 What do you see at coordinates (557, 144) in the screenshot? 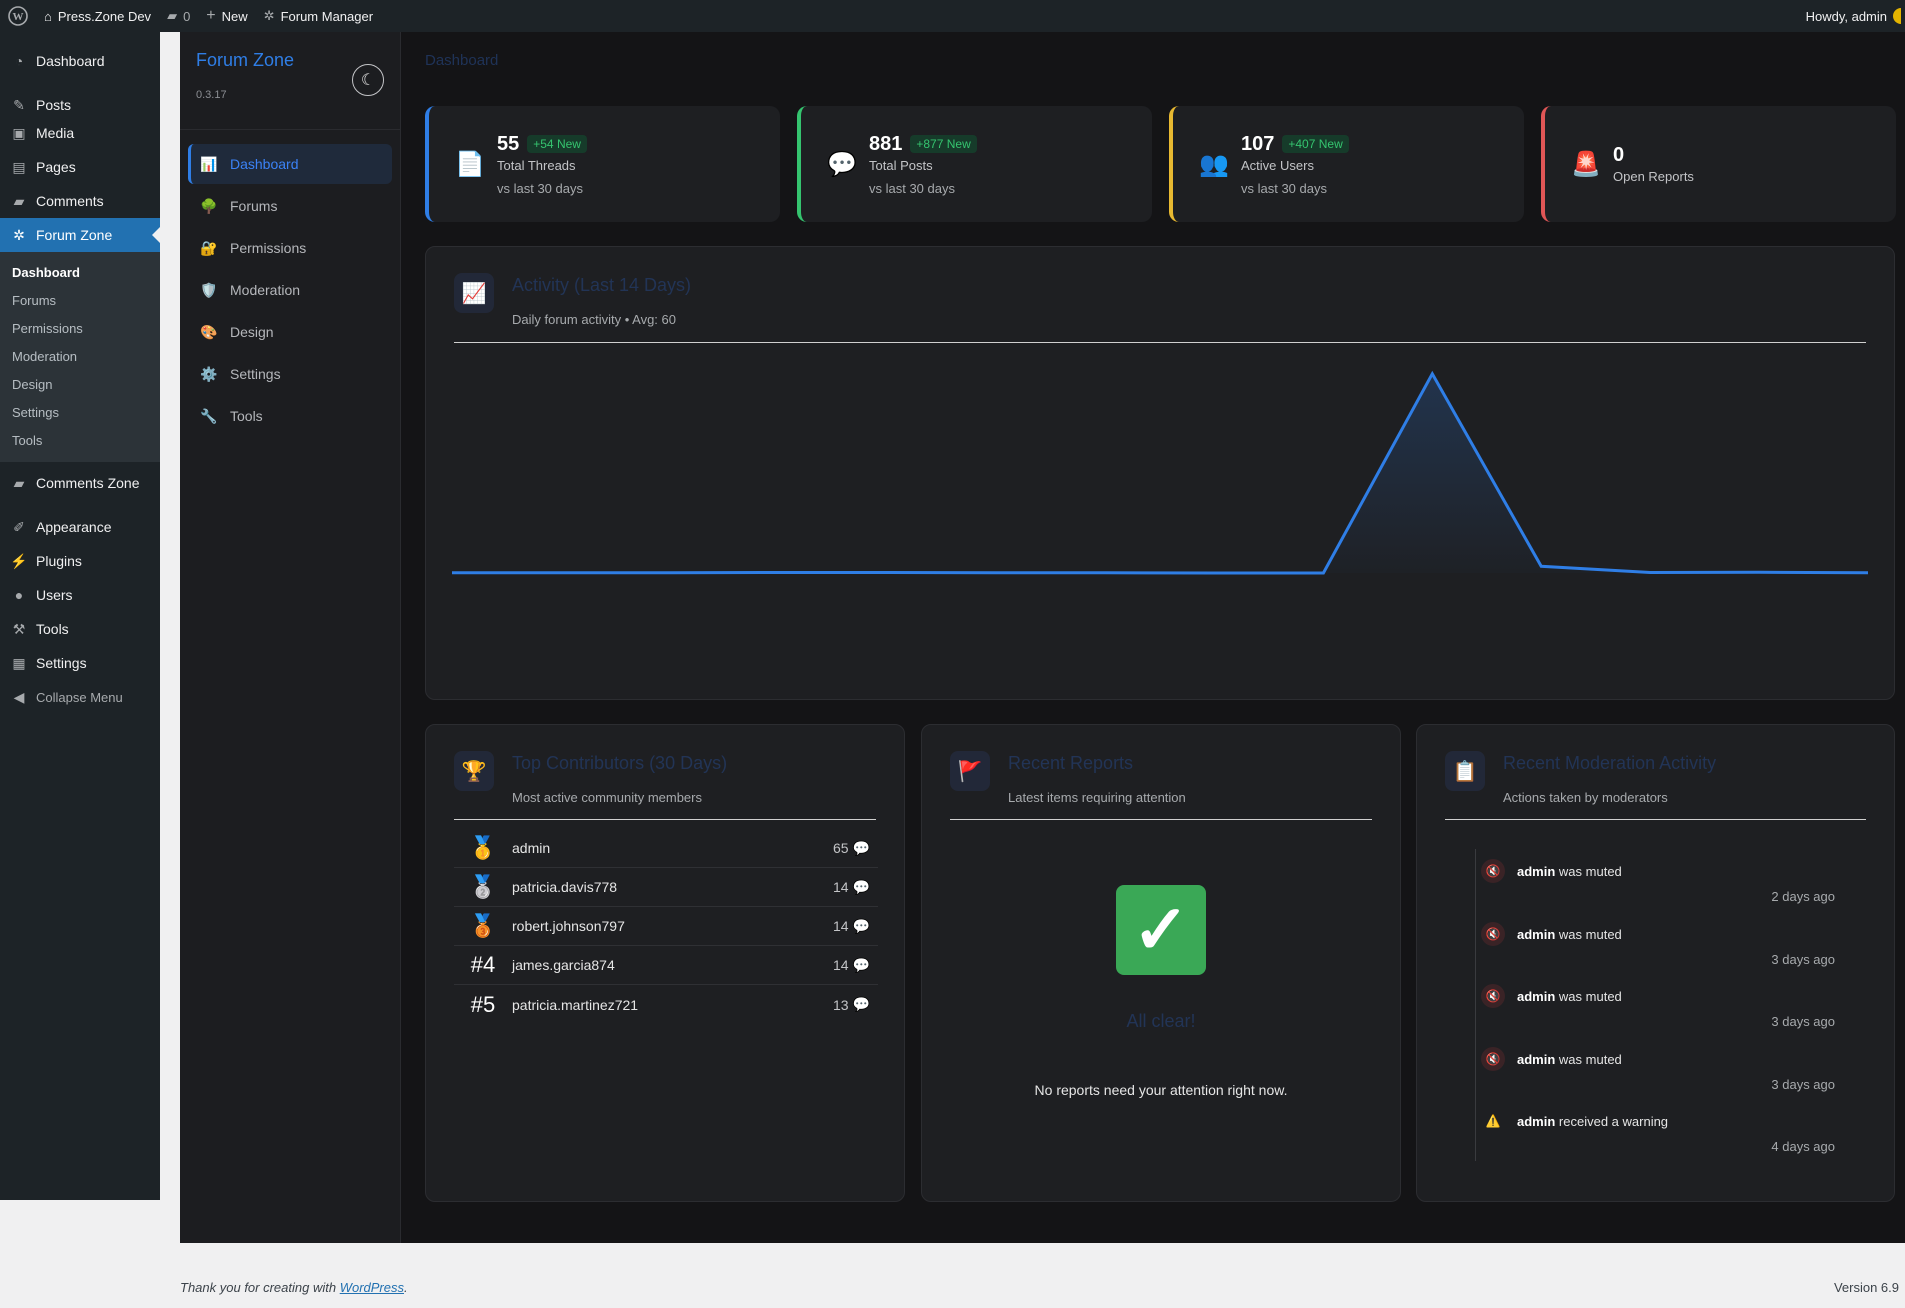
I see `stat-badge: +54 New` at bounding box center [557, 144].